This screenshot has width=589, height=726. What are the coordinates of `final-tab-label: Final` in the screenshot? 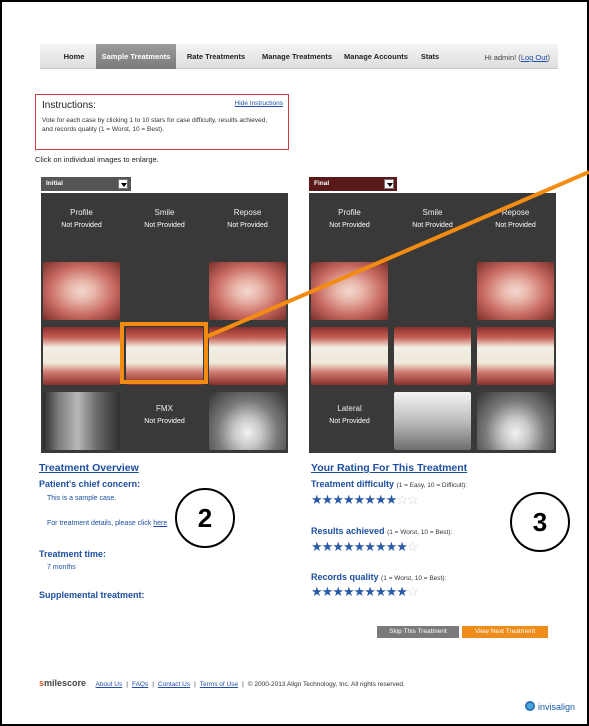 It's located at (322, 183).